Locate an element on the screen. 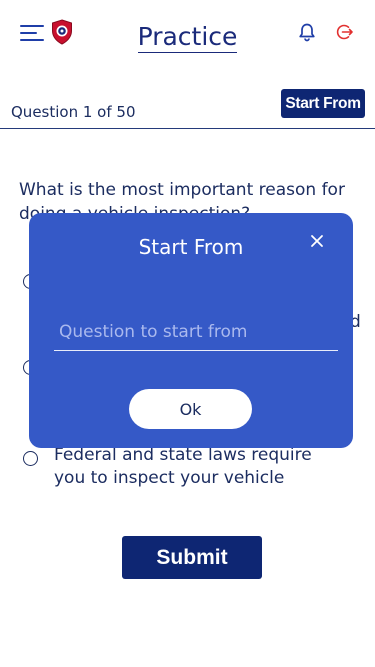 Image resolution: width=375 pixels, height=667 pixels. logout-icon is located at coordinates (345, 32).